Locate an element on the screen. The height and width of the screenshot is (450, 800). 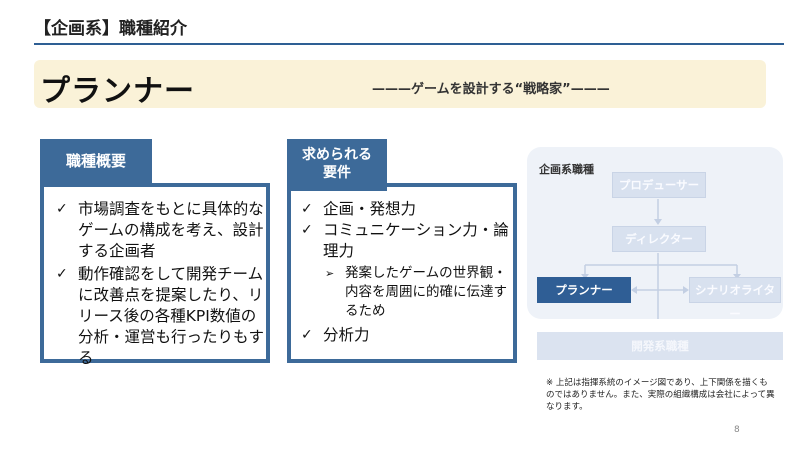
banner-subtitle: ———ゲームを設計する“戦略家”——— is located at coordinates (491, 89).